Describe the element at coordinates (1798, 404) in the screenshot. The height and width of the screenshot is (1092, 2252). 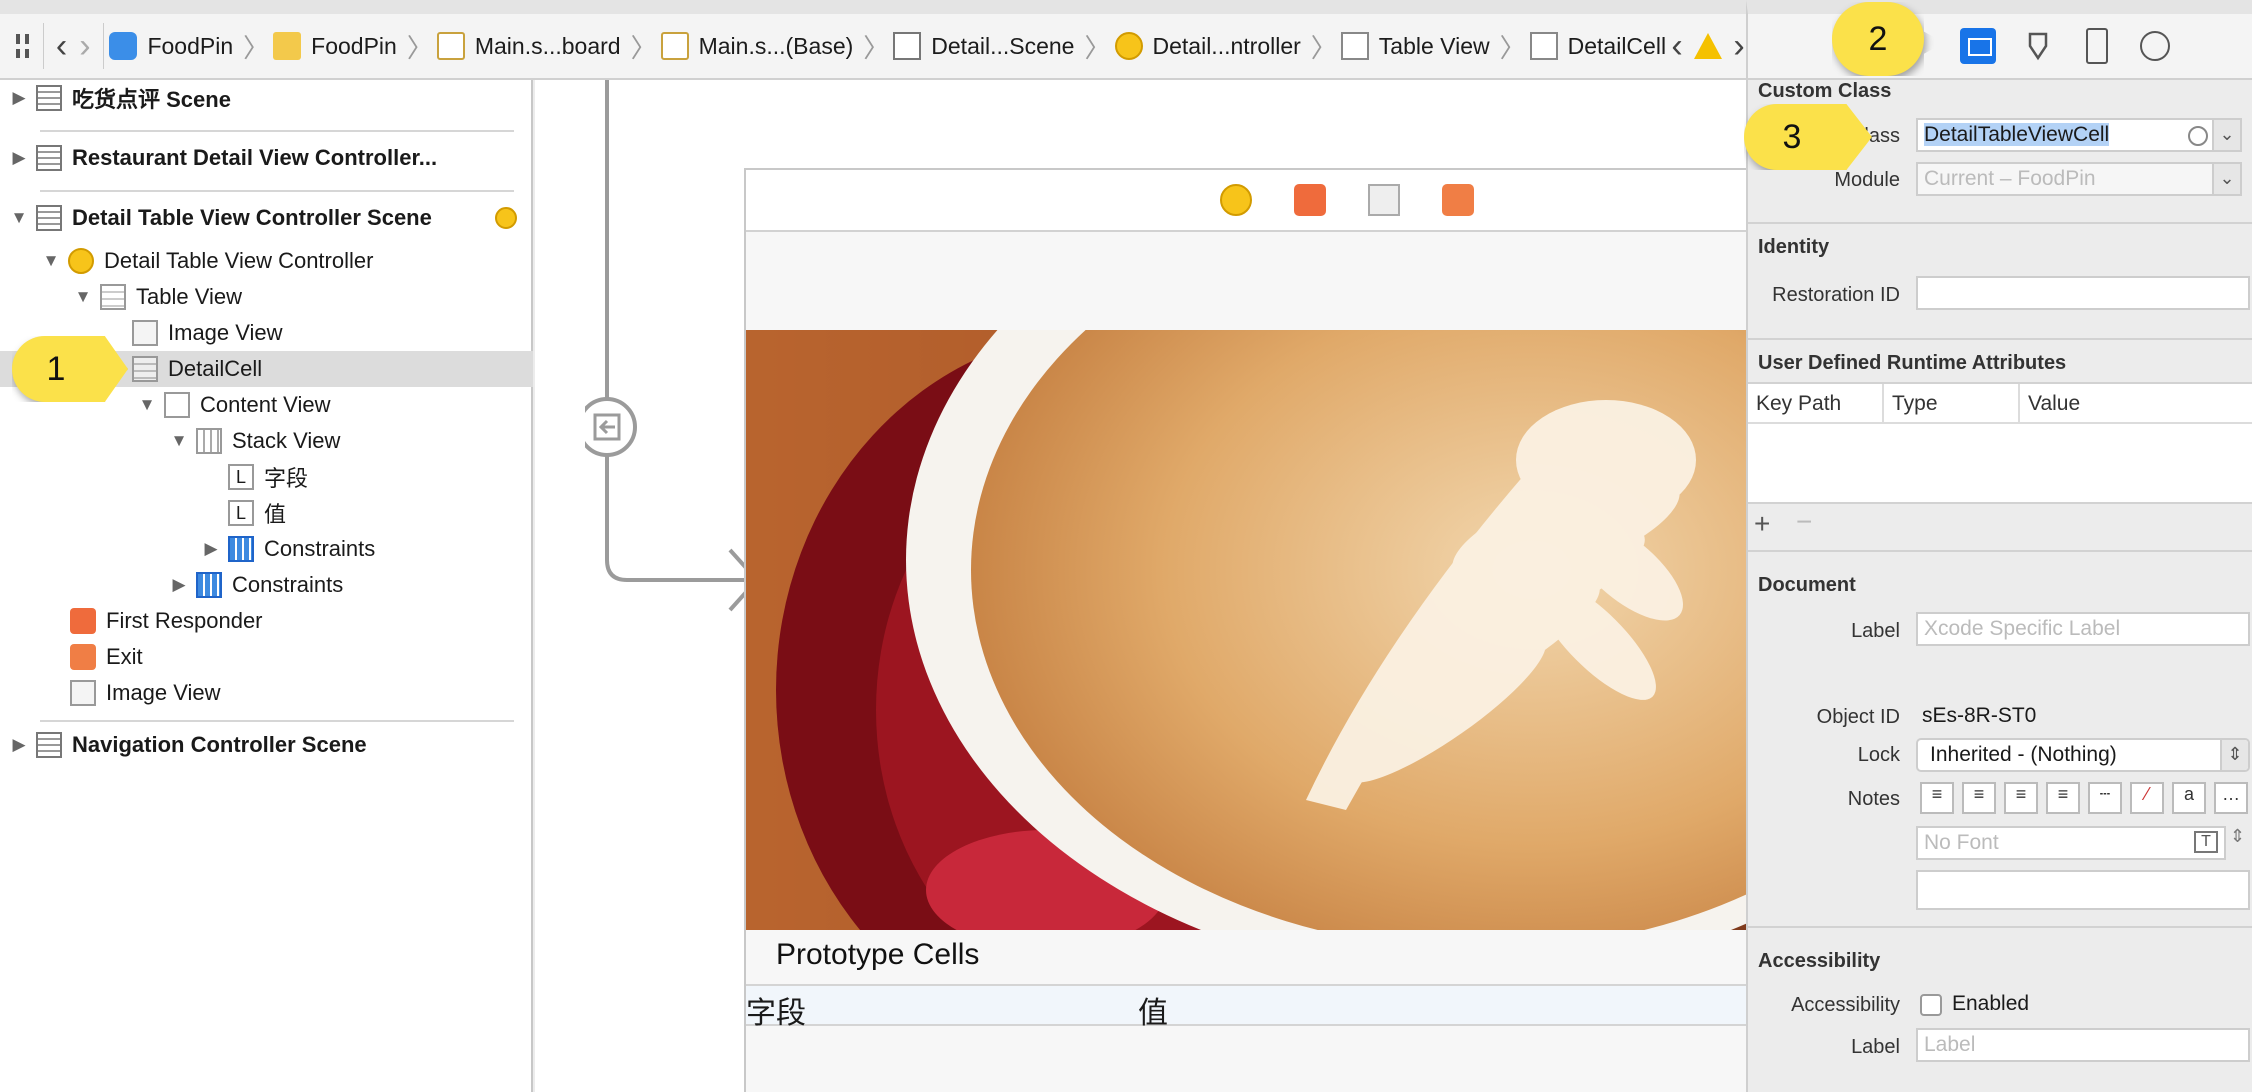
I see `column-header-keypath: Key Path` at that location.